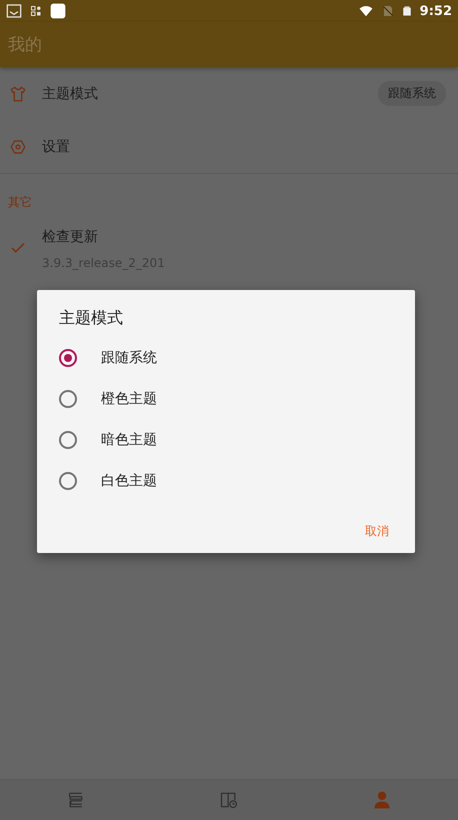  Describe the element at coordinates (412, 93) in the screenshot. I see `setting-value: 跟随系统` at that location.